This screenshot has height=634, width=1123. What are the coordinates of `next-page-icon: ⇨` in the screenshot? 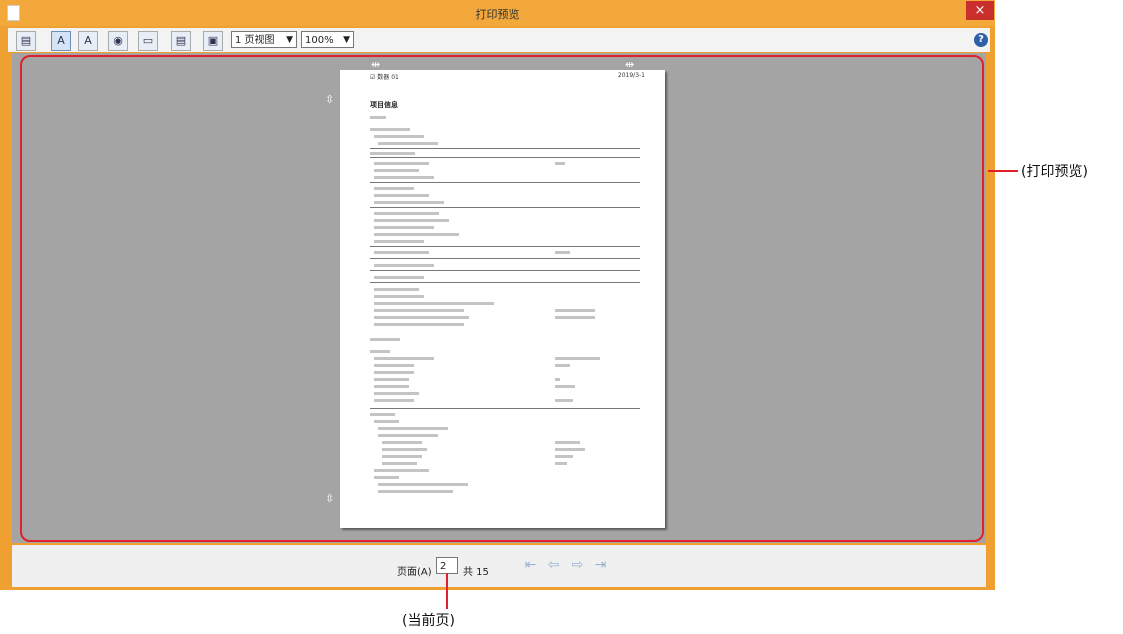 It's located at (577, 565).